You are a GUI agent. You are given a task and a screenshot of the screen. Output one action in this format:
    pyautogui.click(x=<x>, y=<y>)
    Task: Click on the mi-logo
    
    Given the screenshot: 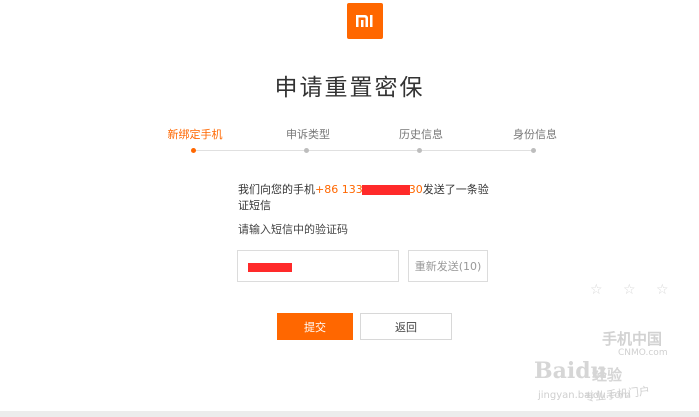 What is the action you would take?
    pyautogui.click(x=365, y=21)
    